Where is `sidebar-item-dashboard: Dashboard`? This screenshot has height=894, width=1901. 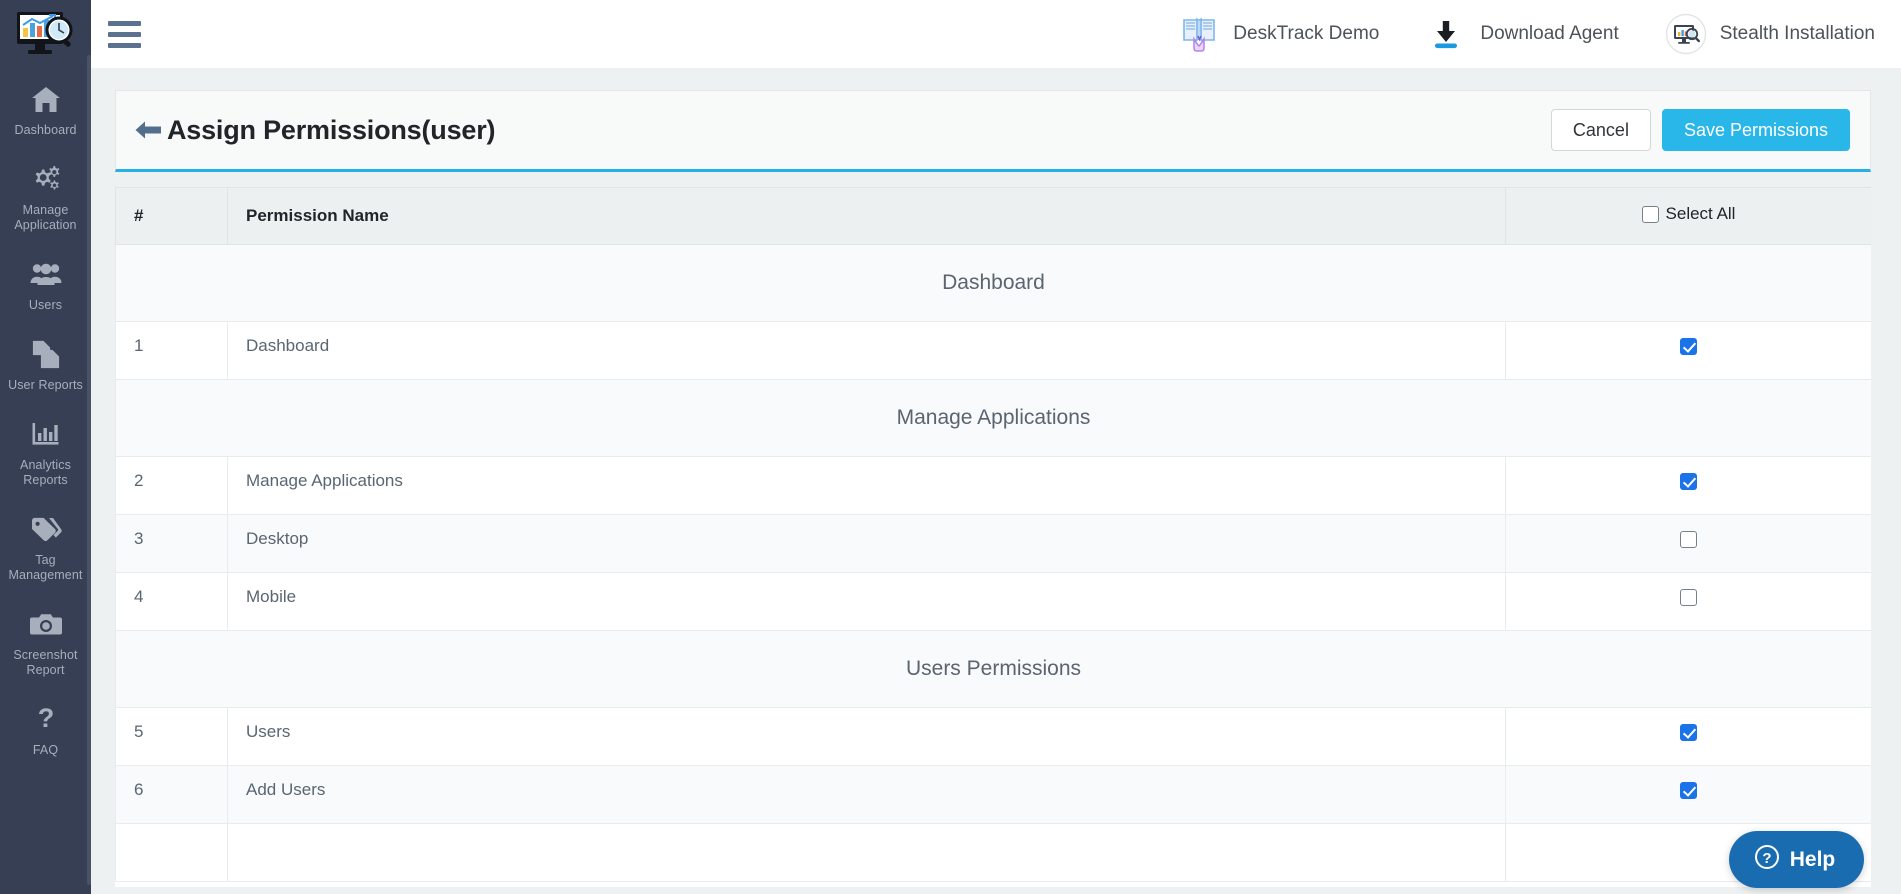 sidebar-item-dashboard: Dashboard is located at coordinates (45, 108).